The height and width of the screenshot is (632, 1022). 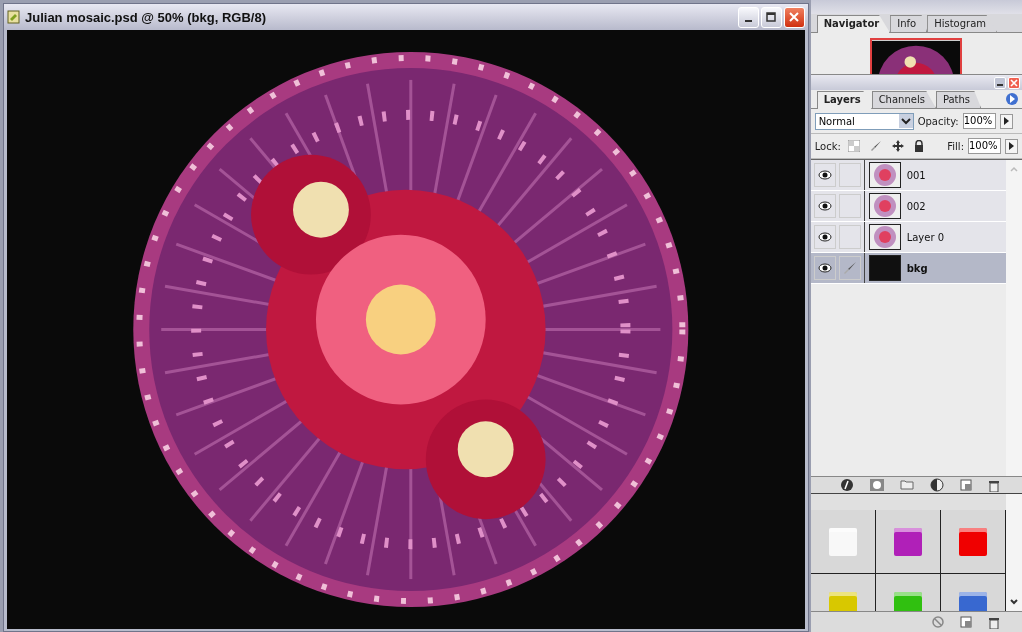 What do you see at coordinates (984, 146) in the screenshot?
I see `fill-field: 100%` at bounding box center [984, 146].